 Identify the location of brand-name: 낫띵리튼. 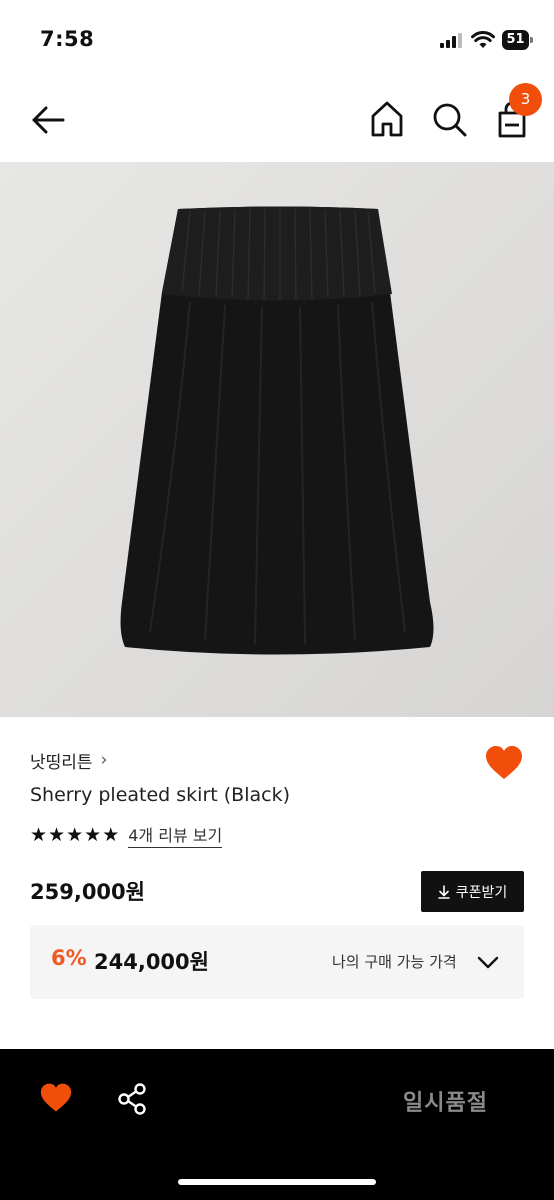
(61, 762).